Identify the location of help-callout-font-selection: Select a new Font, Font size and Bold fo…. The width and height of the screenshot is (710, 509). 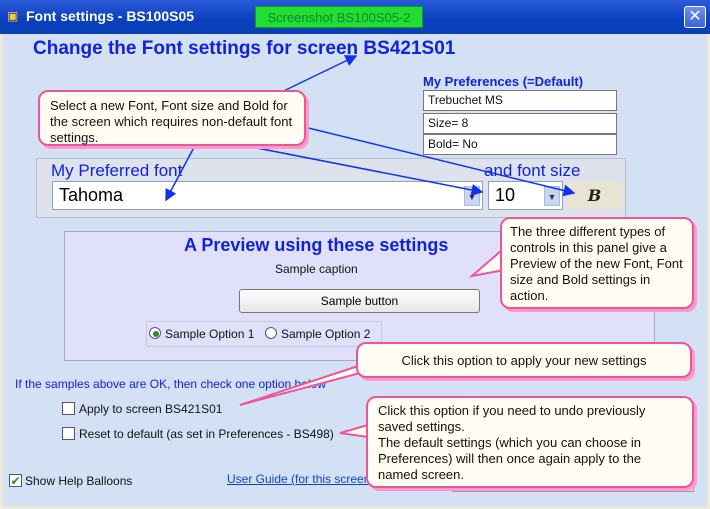
(172, 118).